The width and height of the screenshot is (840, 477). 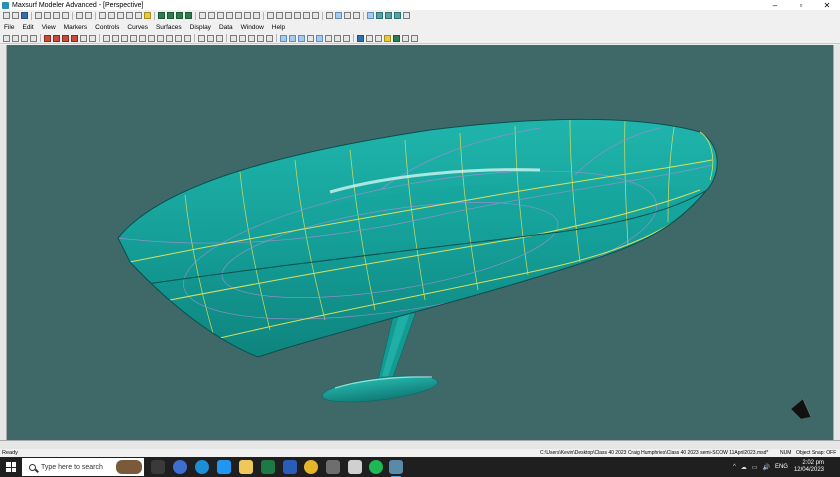 What do you see at coordinates (201, 38) in the screenshot?
I see `stack-icon` at bounding box center [201, 38].